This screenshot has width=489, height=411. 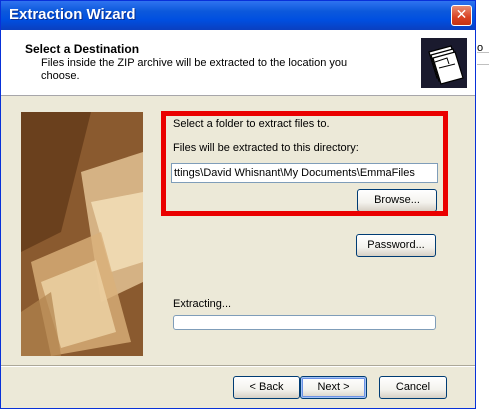 I want to click on close-button: ✕, so click(x=461, y=15).